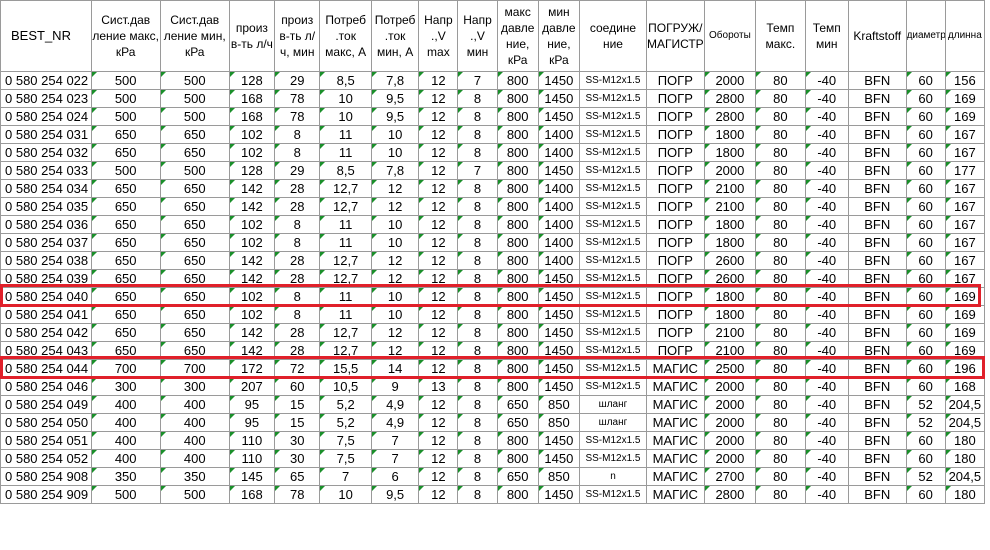 This screenshot has width=990, height=550. I want to click on table-cell: 156, so click(965, 80).